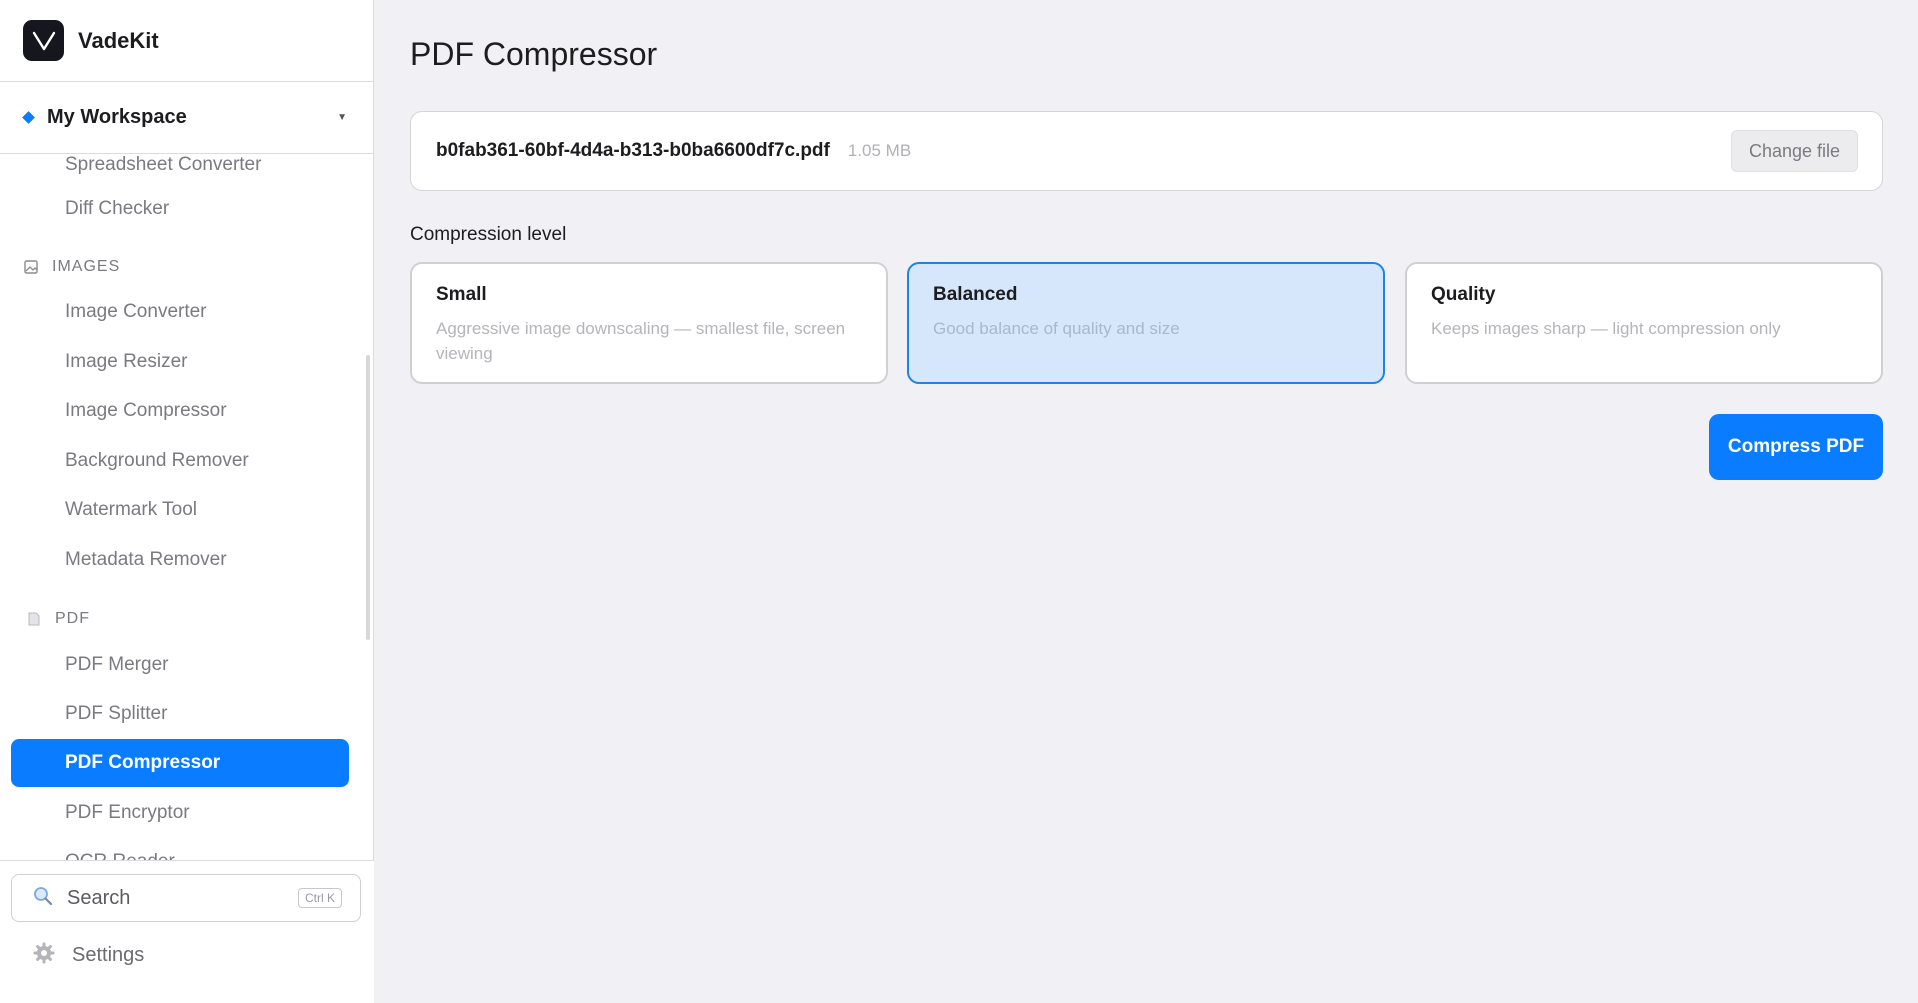 The image size is (1918, 1003). I want to click on sidebar-item-pdf-splitter: PDF Splitter, so click(180, 714).